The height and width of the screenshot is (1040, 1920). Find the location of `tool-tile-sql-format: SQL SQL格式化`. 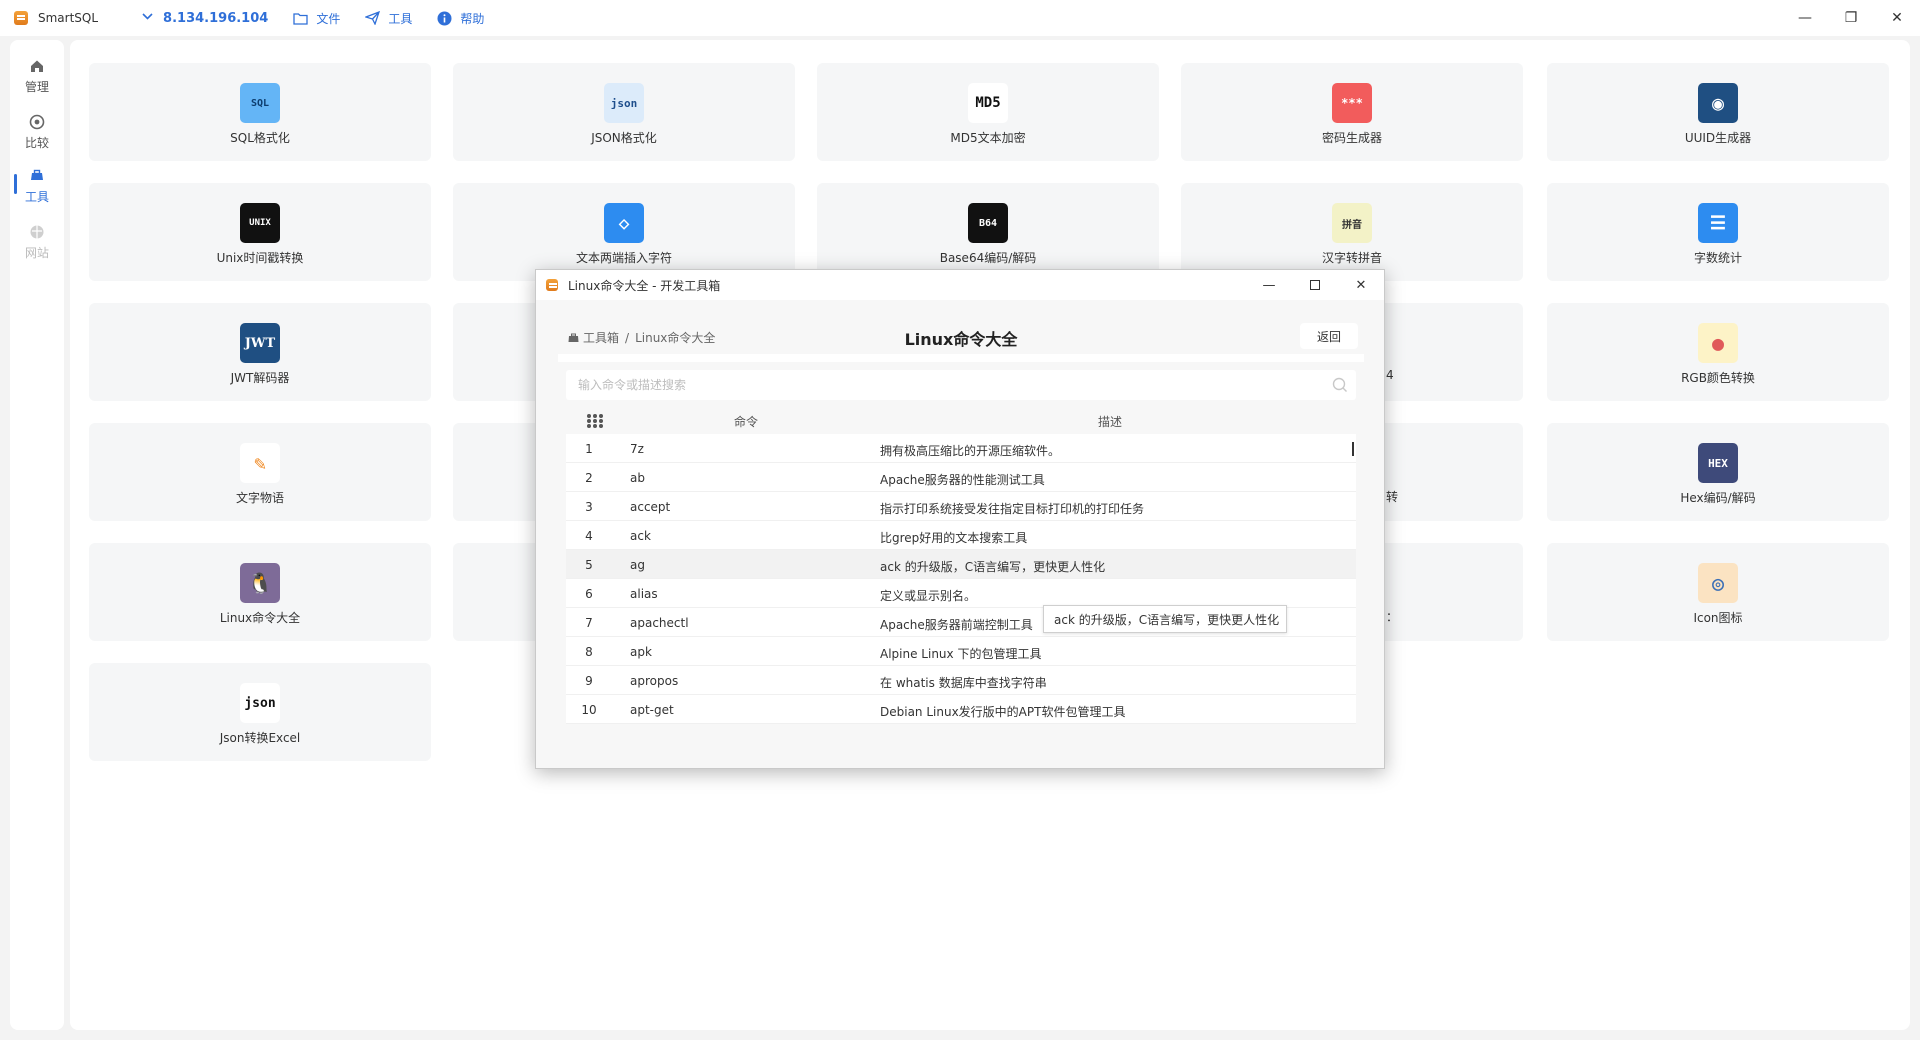

tool-tile-sql-format: SQL SQL格式化 is located at coordinates (260, 112).